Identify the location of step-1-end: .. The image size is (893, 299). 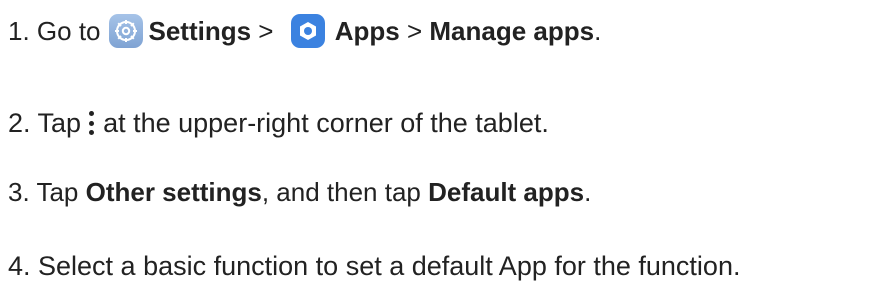
(598, 31).